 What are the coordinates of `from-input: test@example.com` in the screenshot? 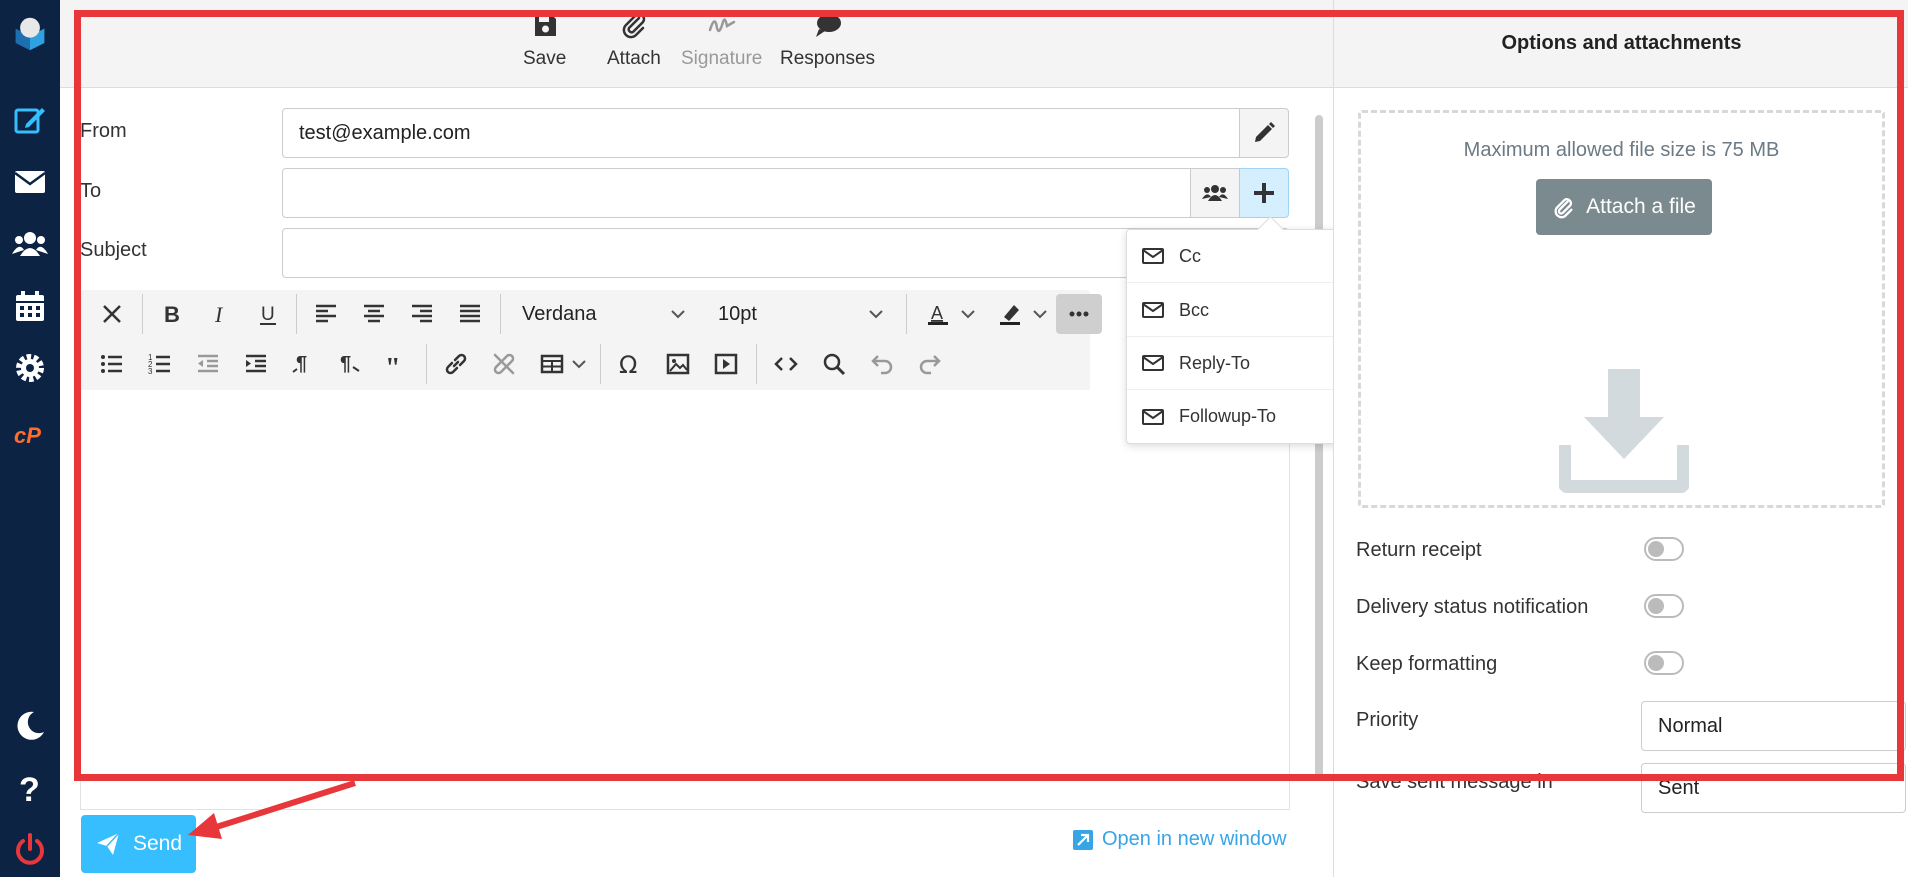 It's located at (761, 133).